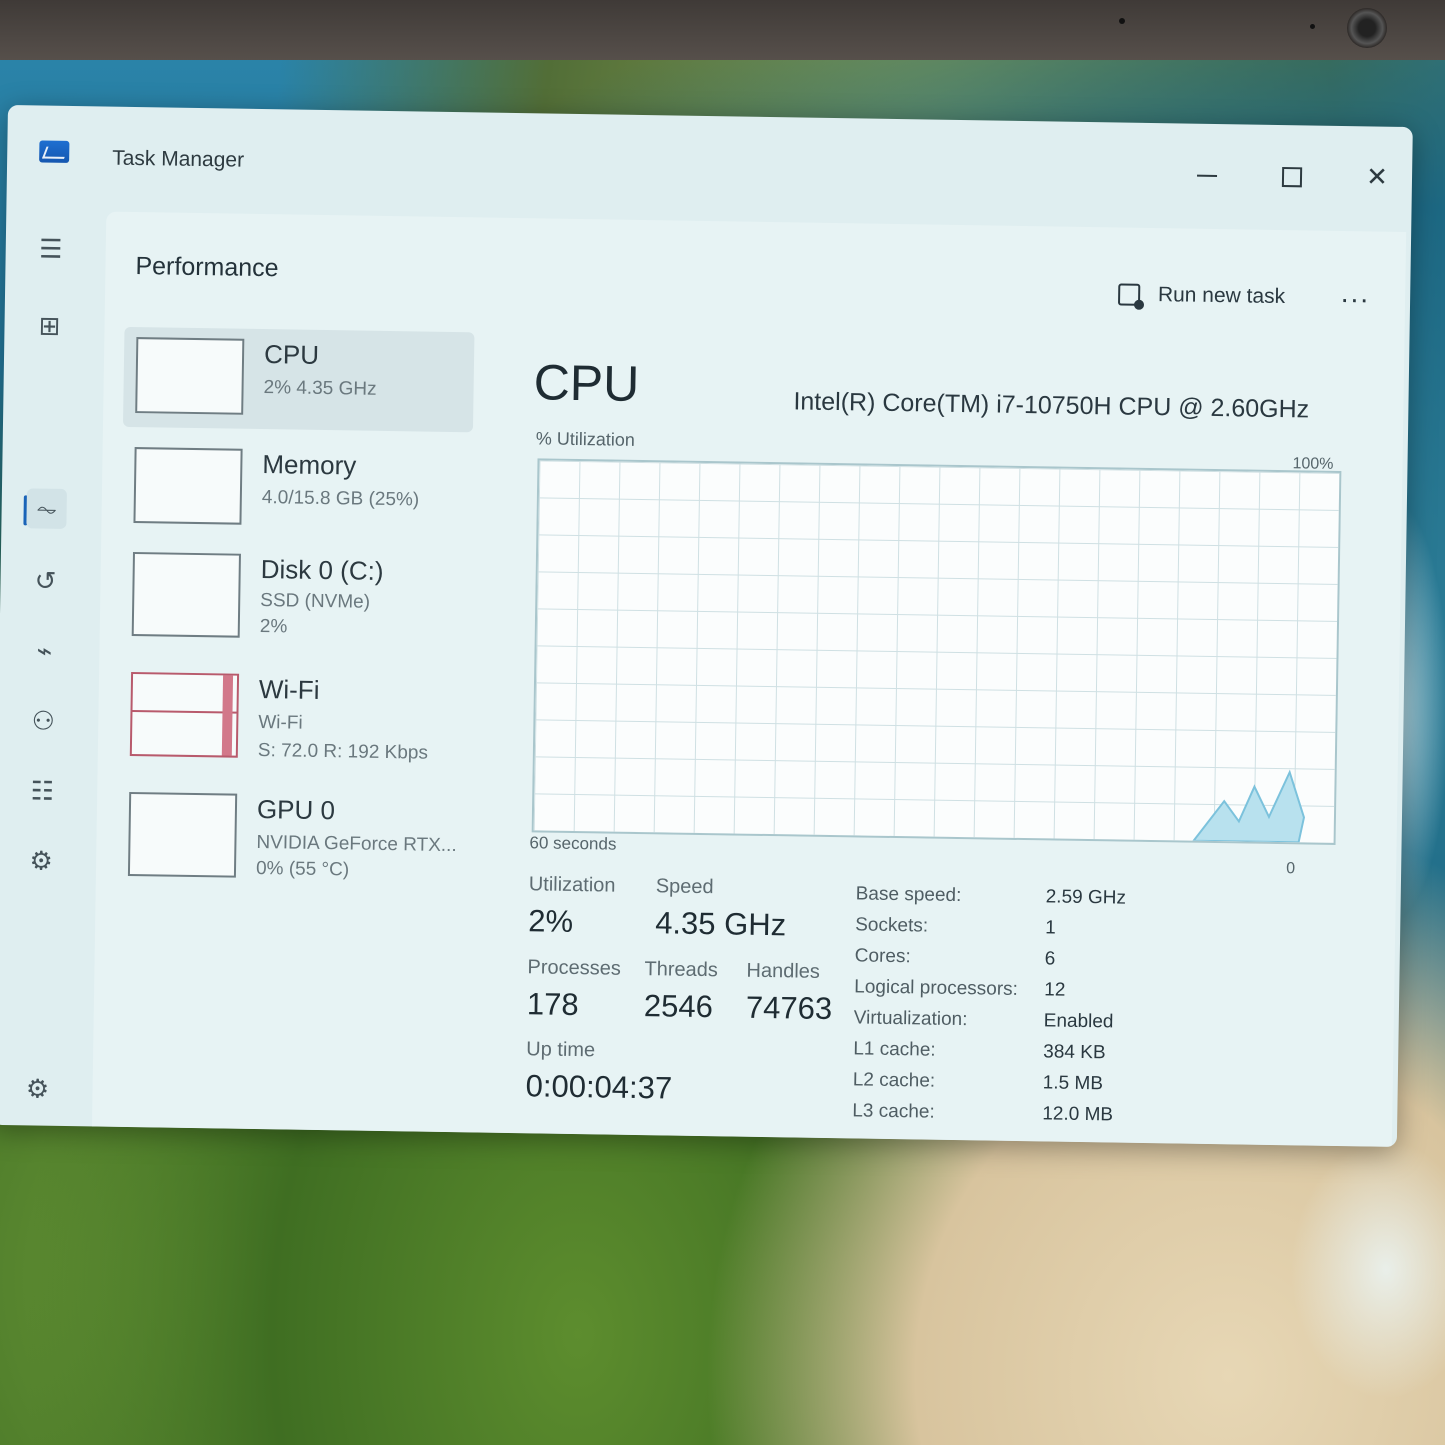 Image resolution: width=1445 pixels, height=1445 pixels. I want to click on spec-value: 2.59 GHz, so click(1086, 897).